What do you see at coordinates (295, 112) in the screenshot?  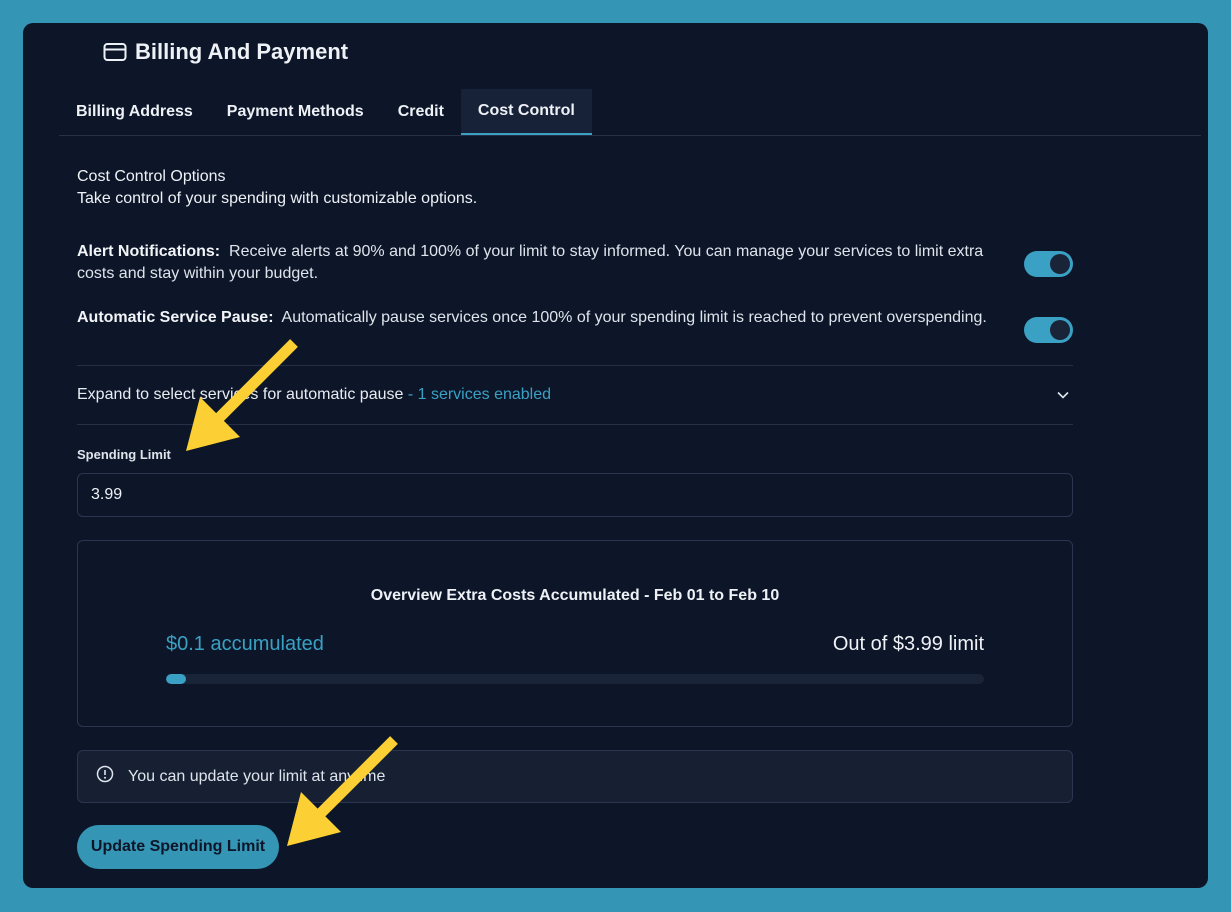 I see `tab-payment-methods: Payment Methods` at bounding box center [295, 112].